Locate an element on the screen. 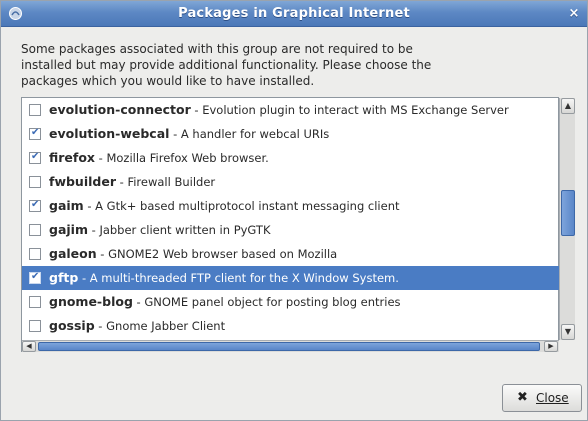  scroll-left-icon: ◀ is located at coordinates (29, 346).